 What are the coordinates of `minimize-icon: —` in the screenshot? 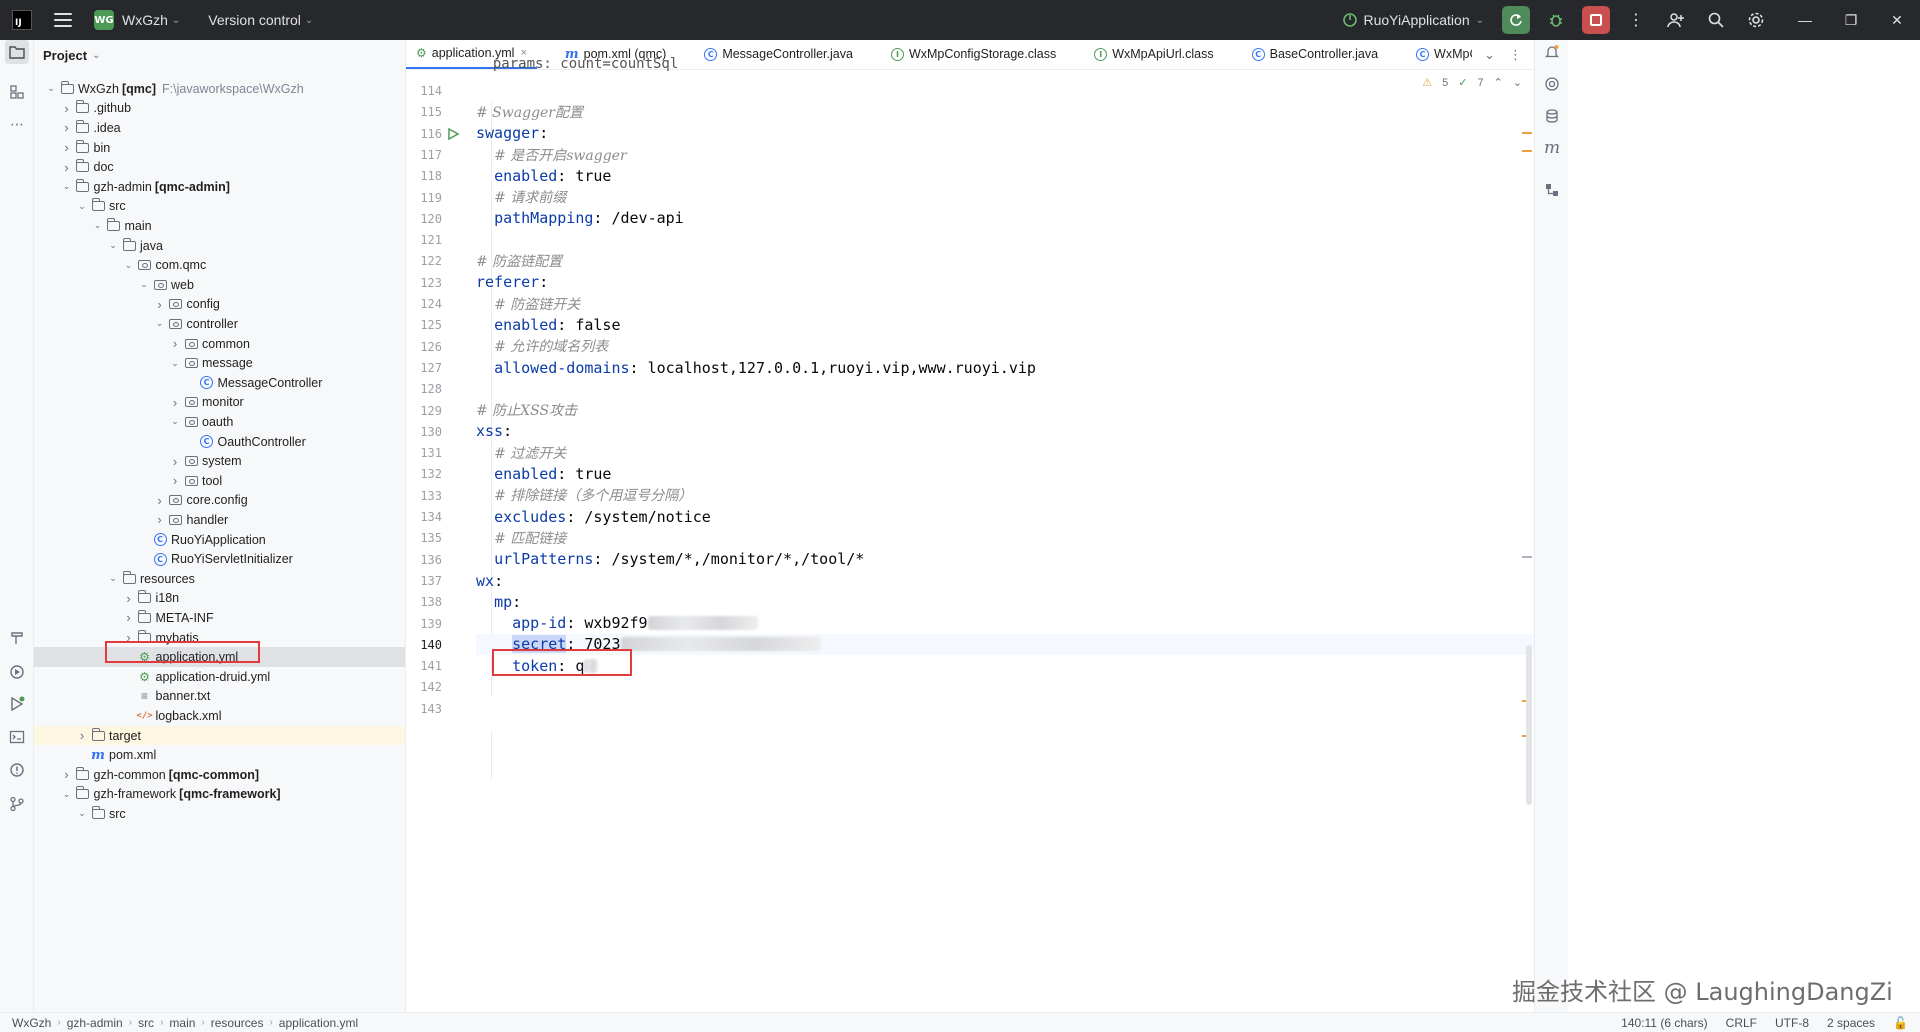 It's located at (1805, 20).